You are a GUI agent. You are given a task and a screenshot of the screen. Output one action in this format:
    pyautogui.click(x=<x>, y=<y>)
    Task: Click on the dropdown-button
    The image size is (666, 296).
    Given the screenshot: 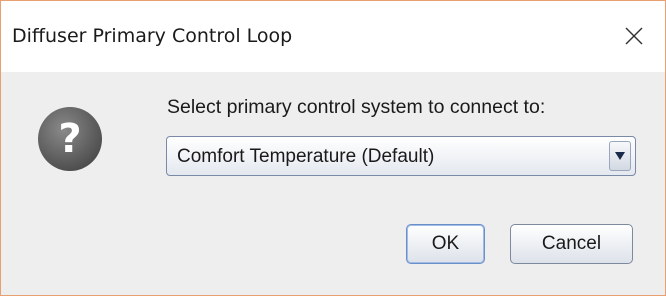 What is the action you would take?
    pyautogui.click(x=620, y=156)
    